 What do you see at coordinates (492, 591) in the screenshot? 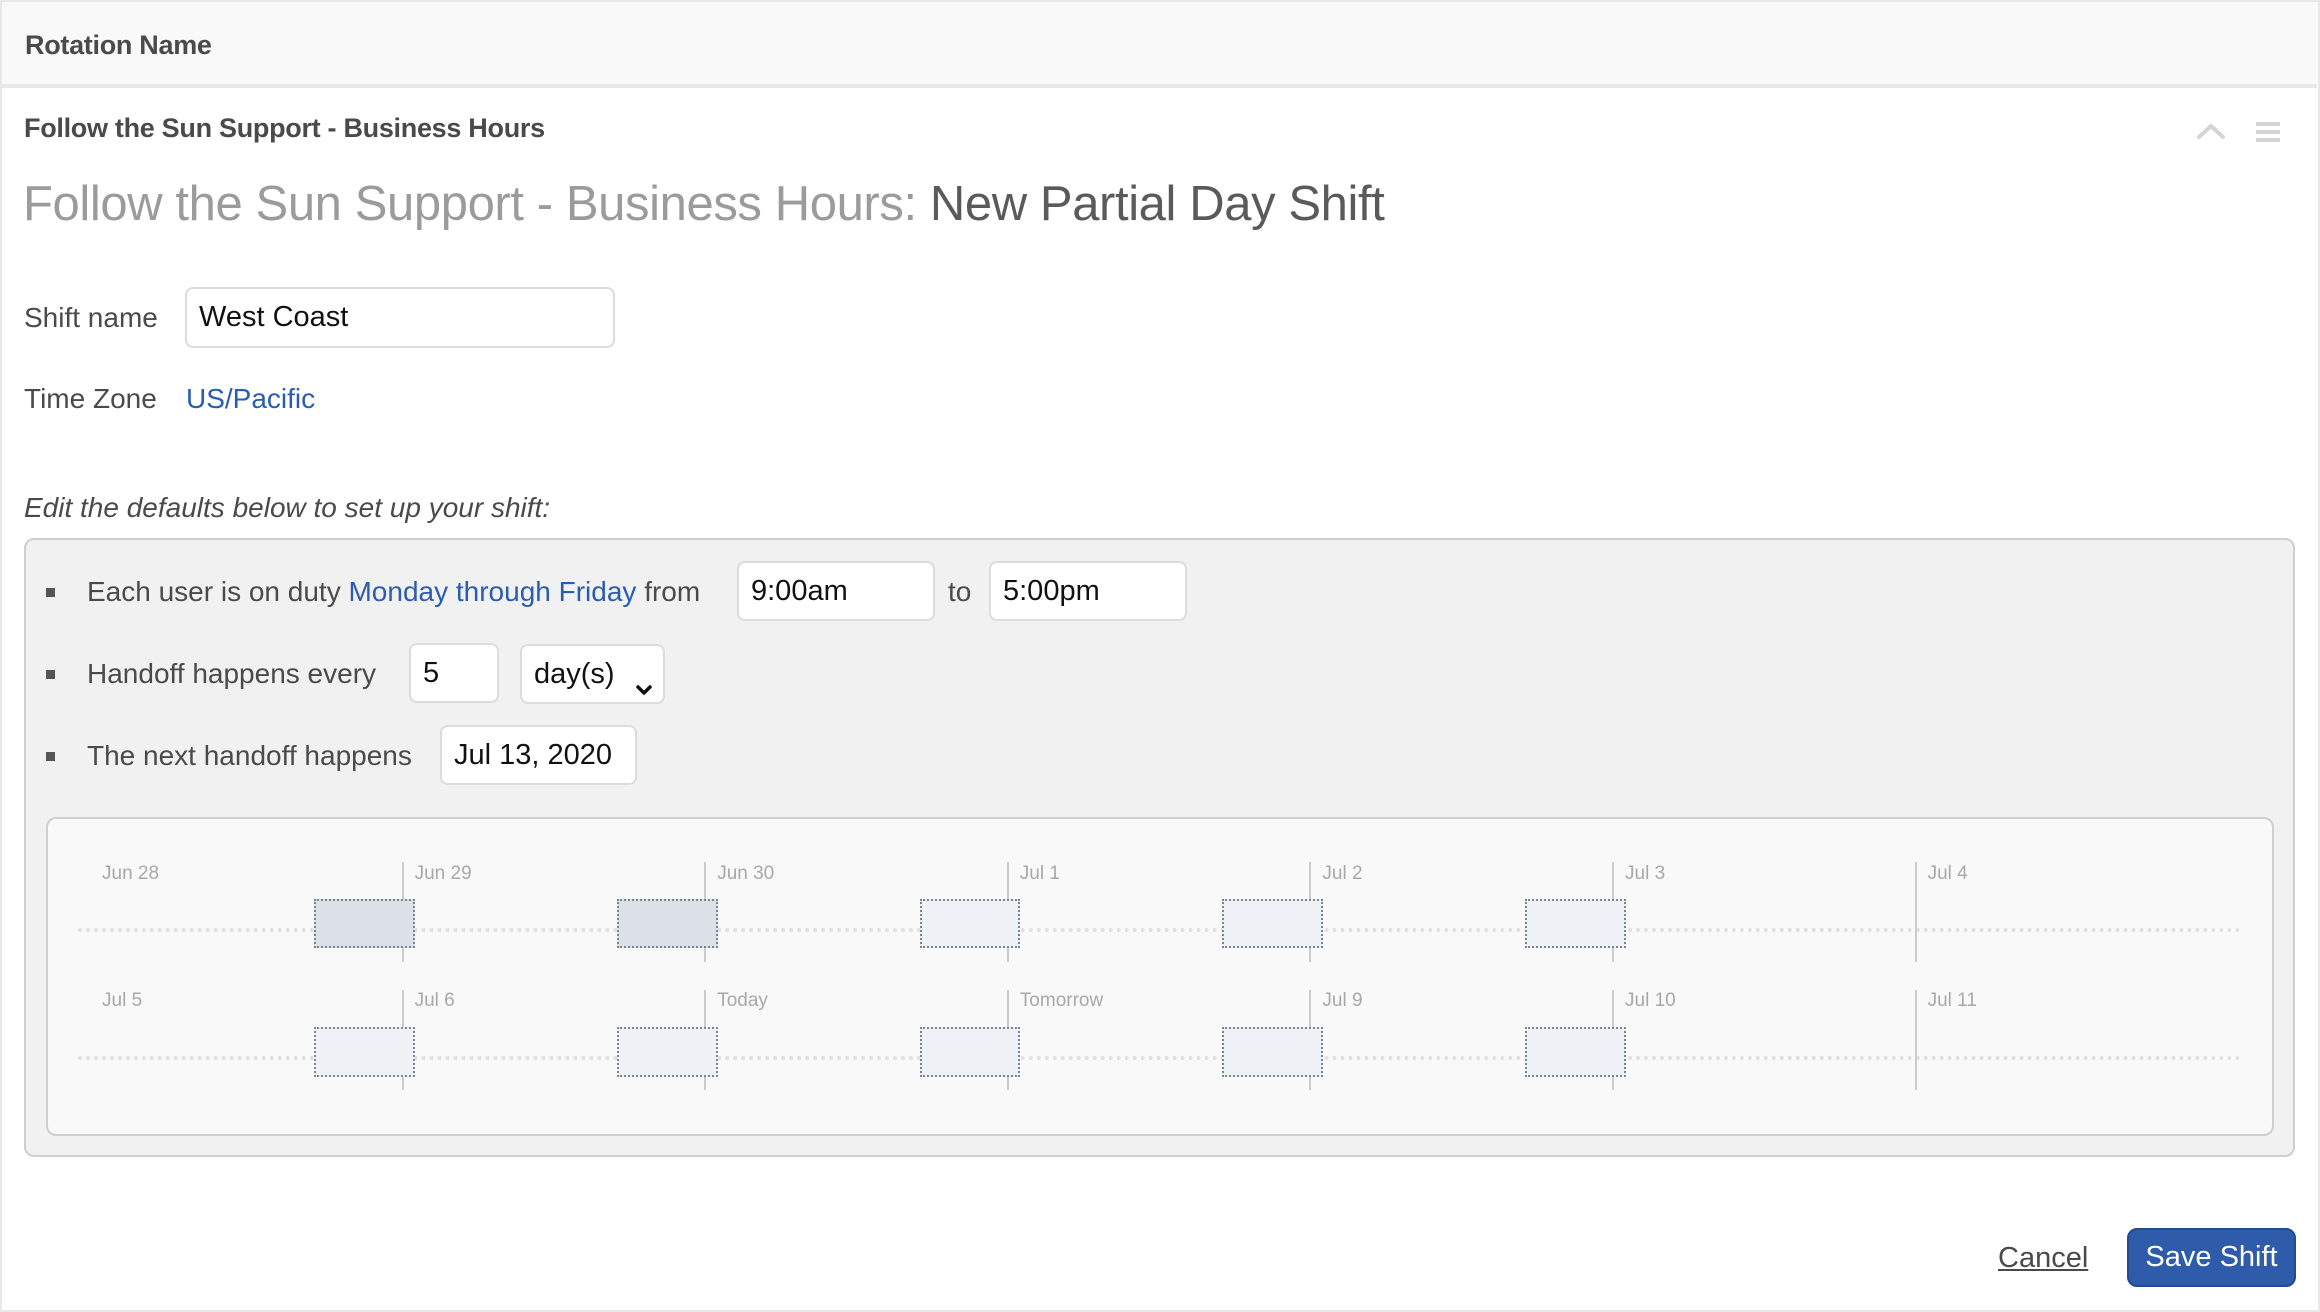
I see `duty-days-link: Monday through Friday` at bounding box center [492, 591].